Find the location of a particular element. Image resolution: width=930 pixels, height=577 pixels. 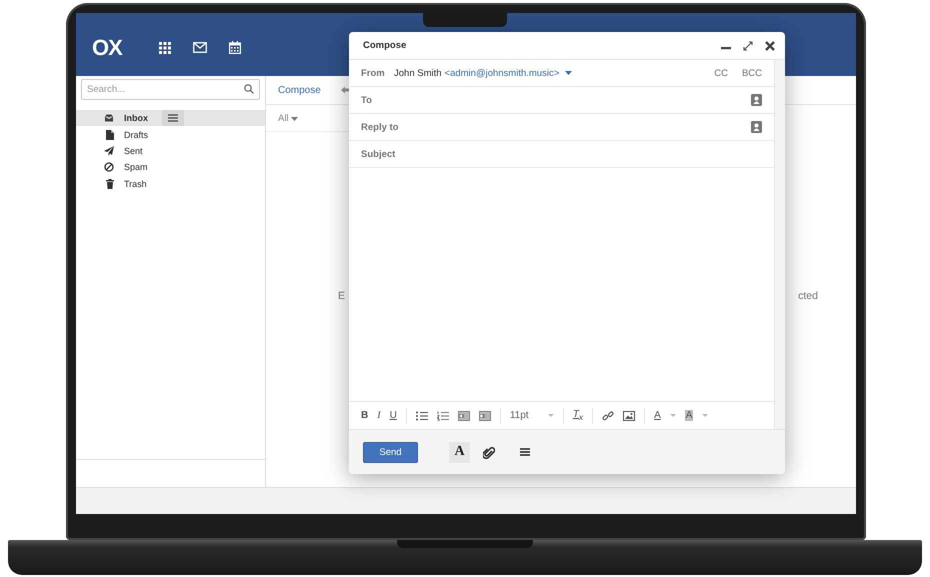

input-field: Reply to is located at coordinates (561, 127).